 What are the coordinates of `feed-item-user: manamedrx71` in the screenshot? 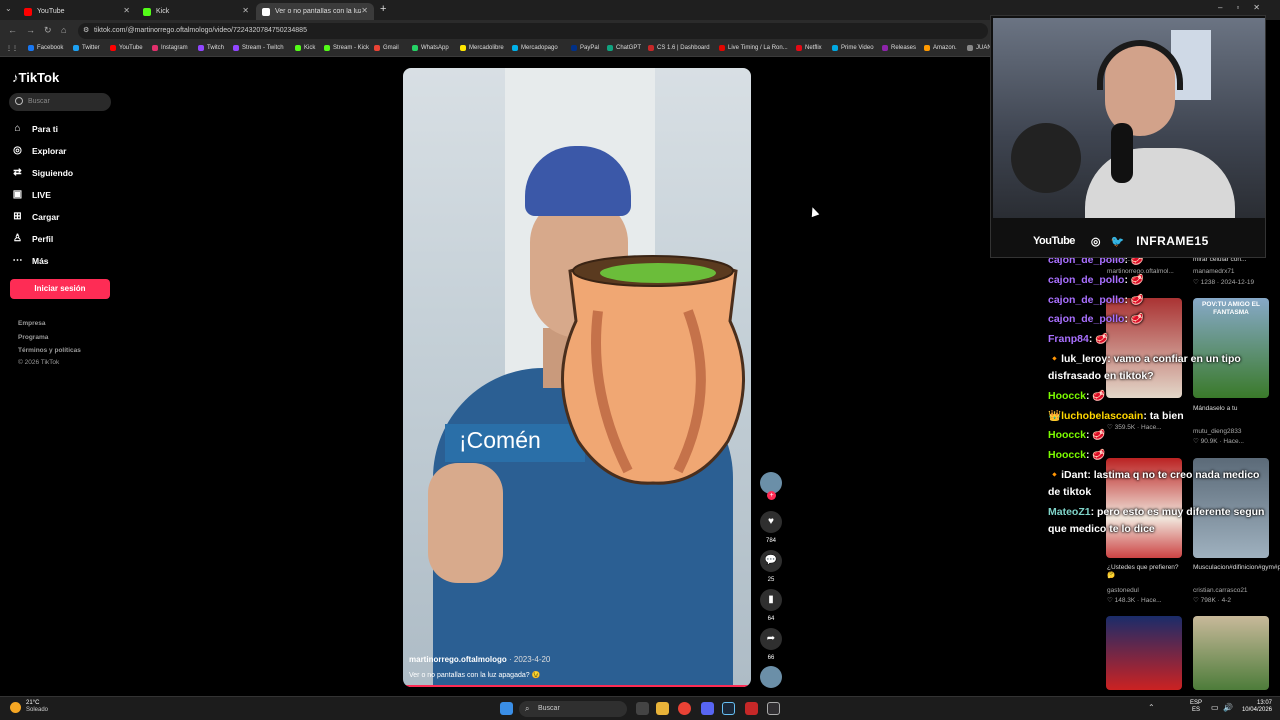 It's located at (1214, 272).